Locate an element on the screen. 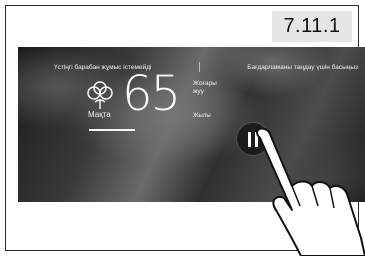 The width and height of the screenshot is (365, 256). temperature-word-2: жуу is located at coordinates (198, 91).